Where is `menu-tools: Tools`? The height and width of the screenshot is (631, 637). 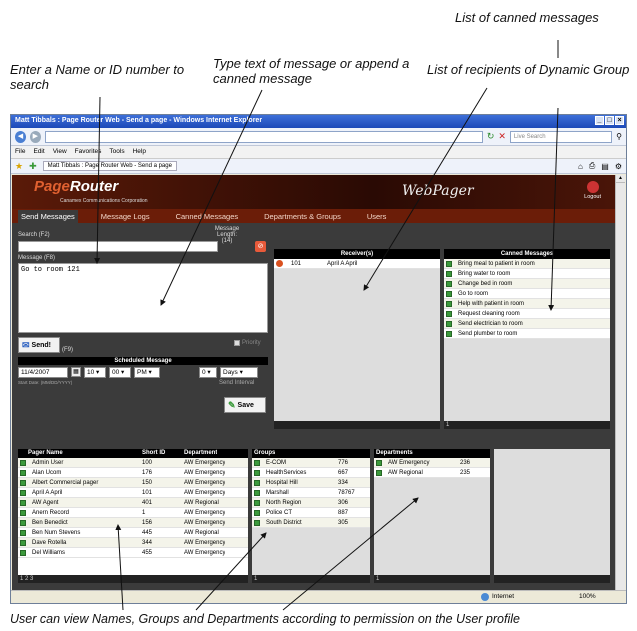
menu-tools: Tools is located at coordinates (116, 152).